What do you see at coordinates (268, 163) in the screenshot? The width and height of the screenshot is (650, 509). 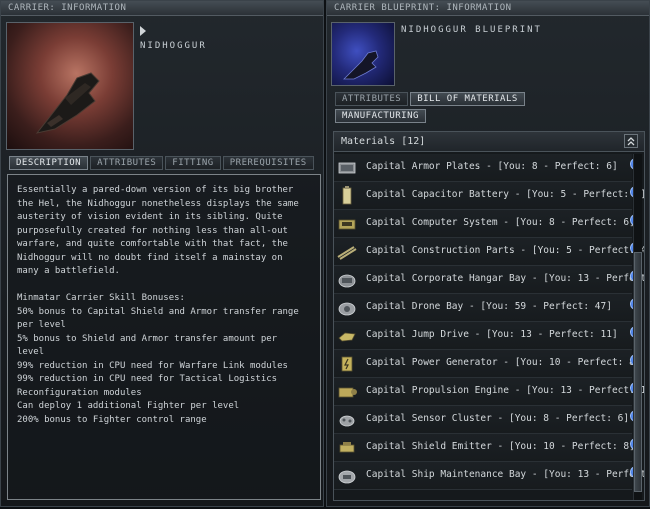 I see `tab-prerequisites: PREREQUISITES` at bounding box center [268, 163].